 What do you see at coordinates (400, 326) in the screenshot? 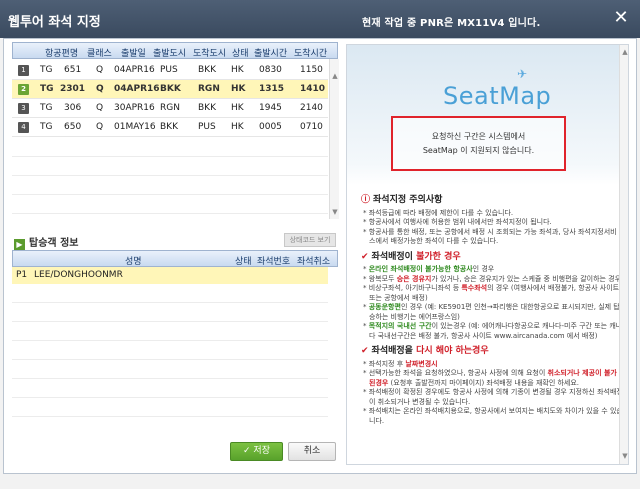
I see `item-highlight: 목적지의 국내선 구간` at bounding box center [400, 326].